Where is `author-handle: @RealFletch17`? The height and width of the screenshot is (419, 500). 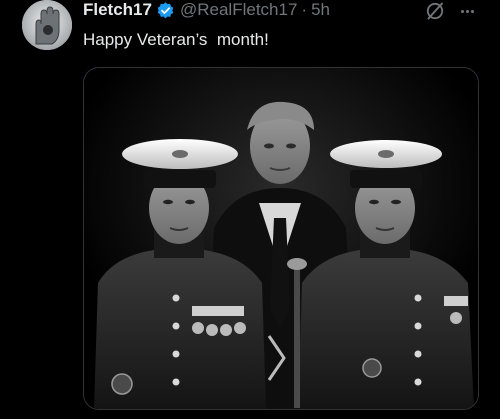 author-handle: @RealFletch17 is located at coordinates (238, 10).